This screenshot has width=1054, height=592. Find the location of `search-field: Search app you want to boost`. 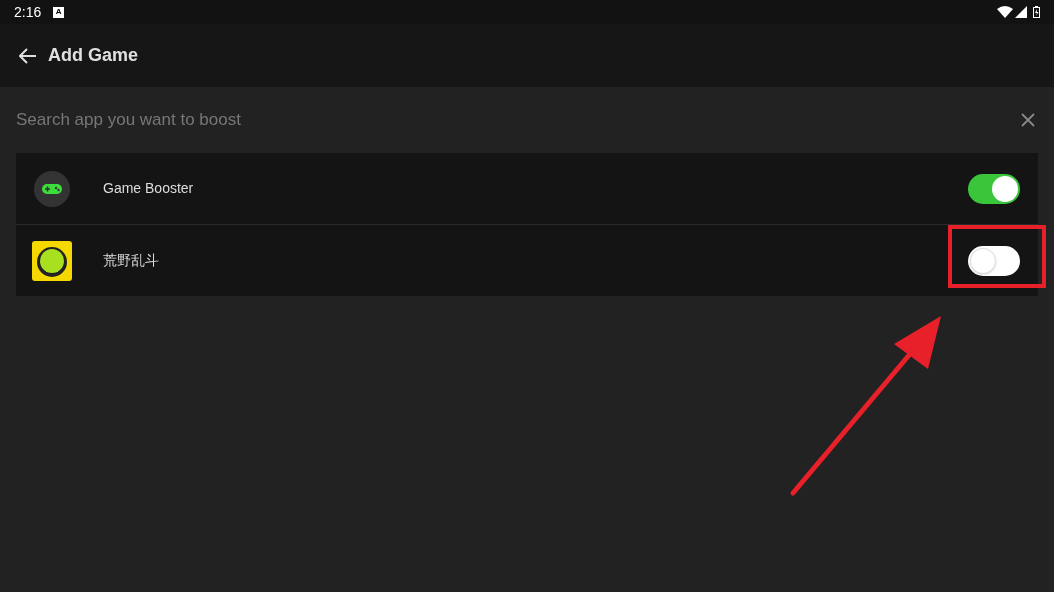

search-field: Search app you want to boost is located at coordinates (518, 120).